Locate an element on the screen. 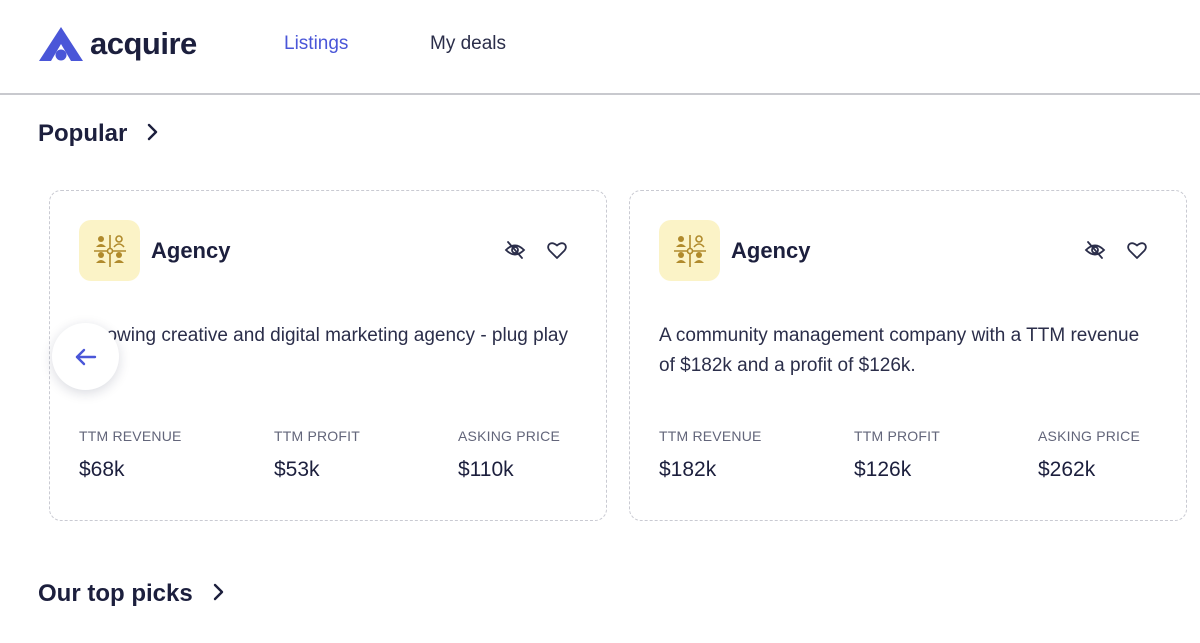 This screenshot has width=1200, height=643. metric-asking-price: ASKING PRICE $110k is located at coordinates (509, 455).